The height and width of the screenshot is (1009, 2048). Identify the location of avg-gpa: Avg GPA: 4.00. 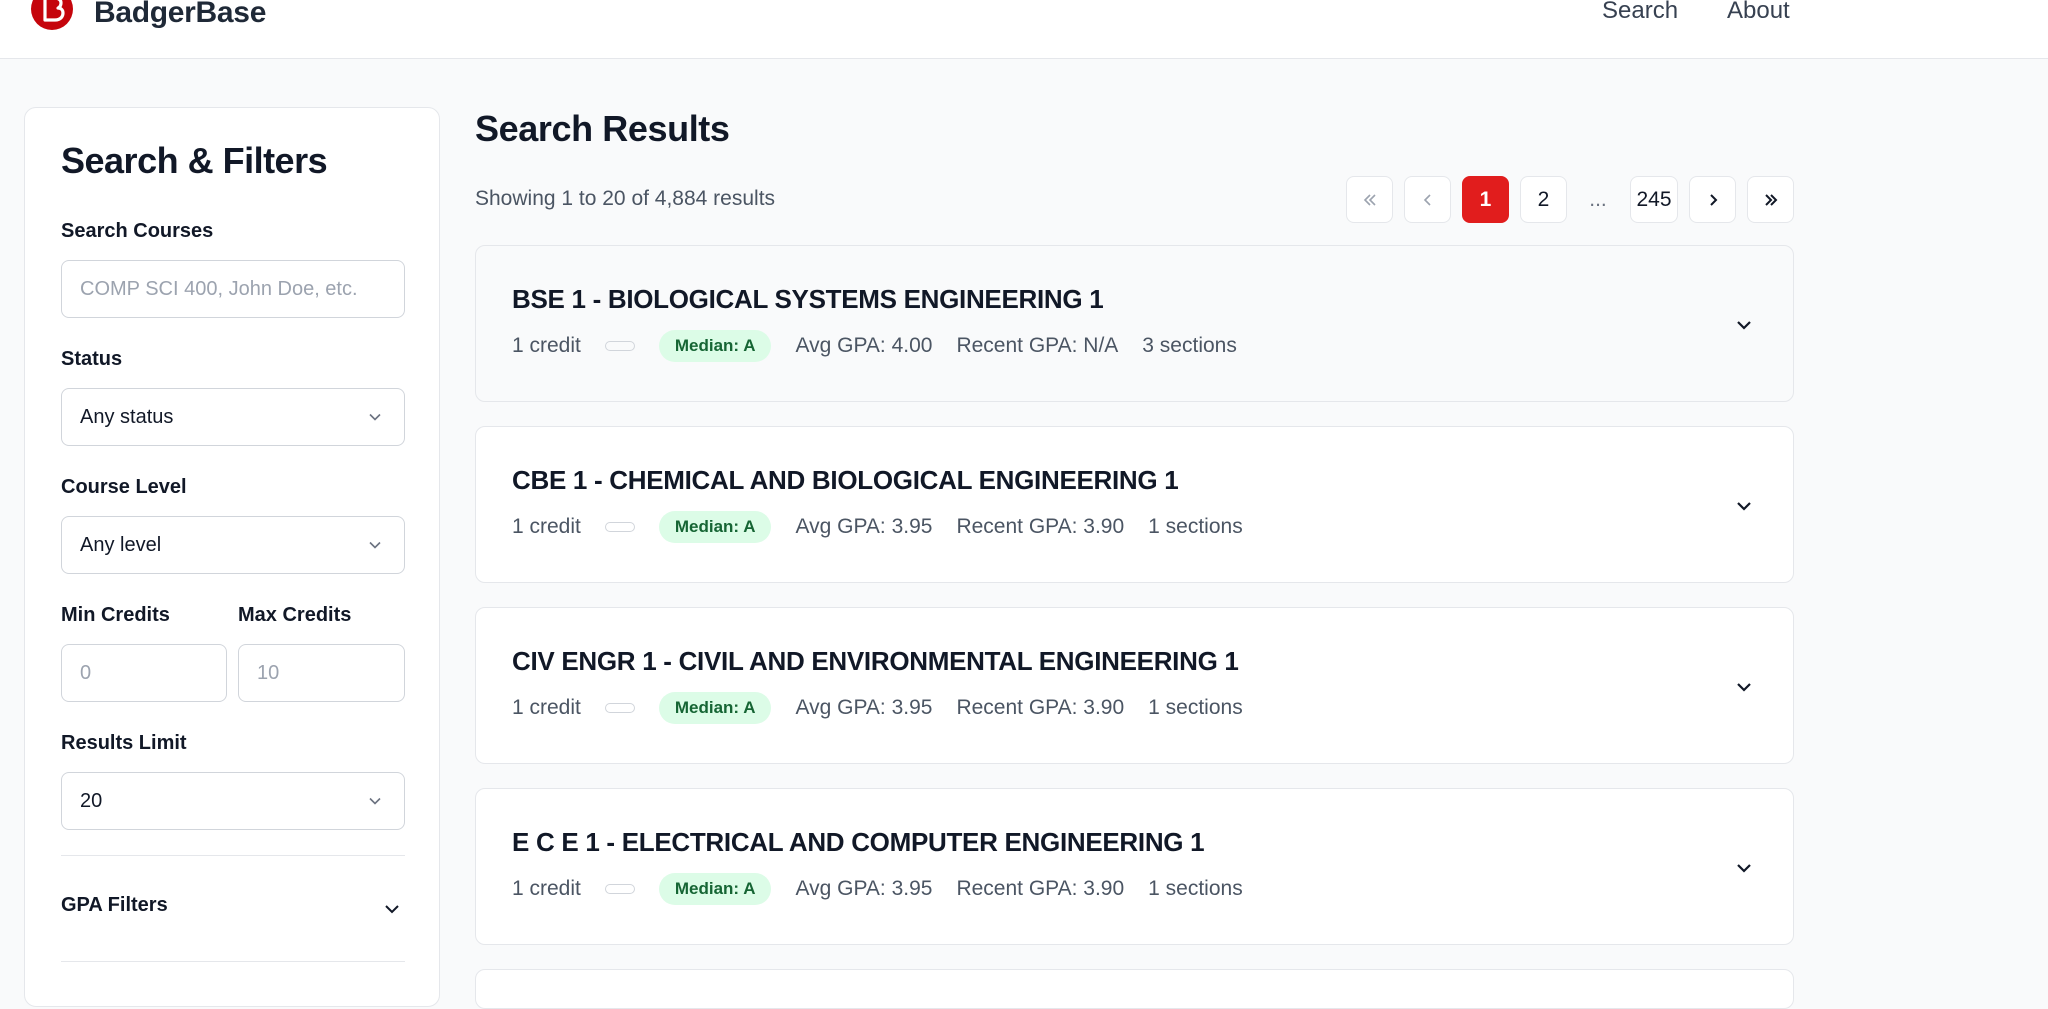
(864, 345).